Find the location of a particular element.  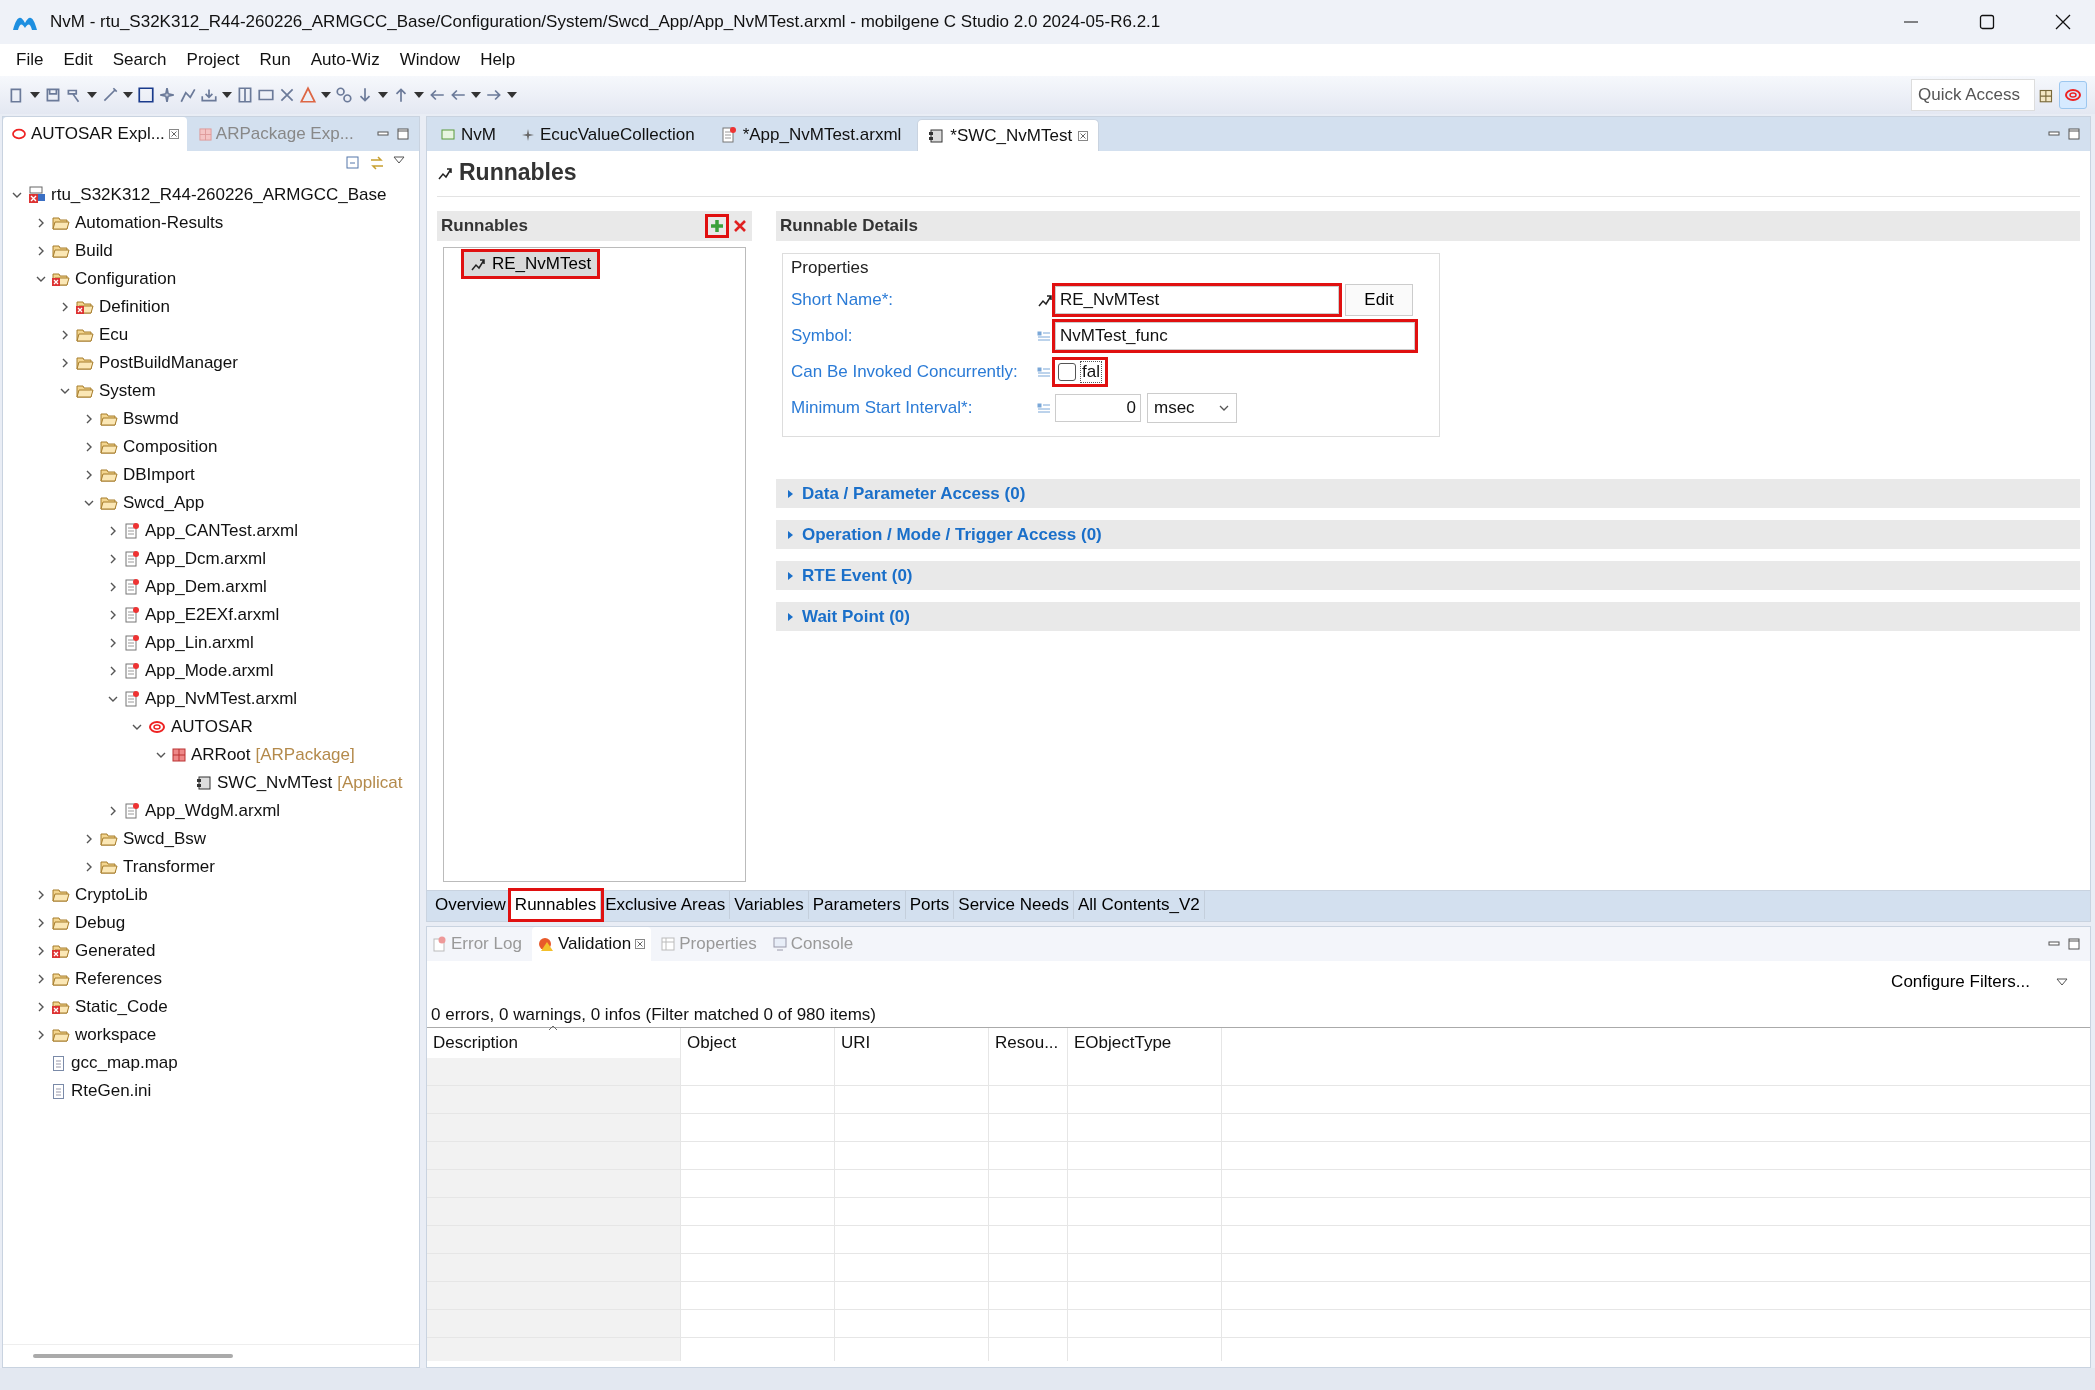

tree-item: DBImport is located at coordinates (159, 475).